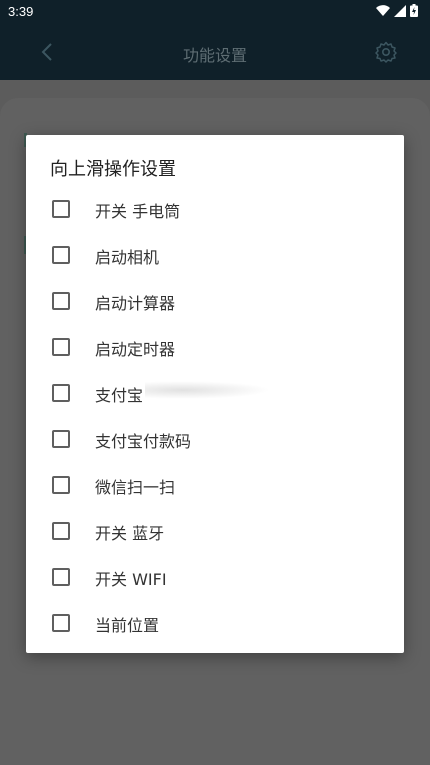  I want to click on wifi-icon, so click(383, 10).